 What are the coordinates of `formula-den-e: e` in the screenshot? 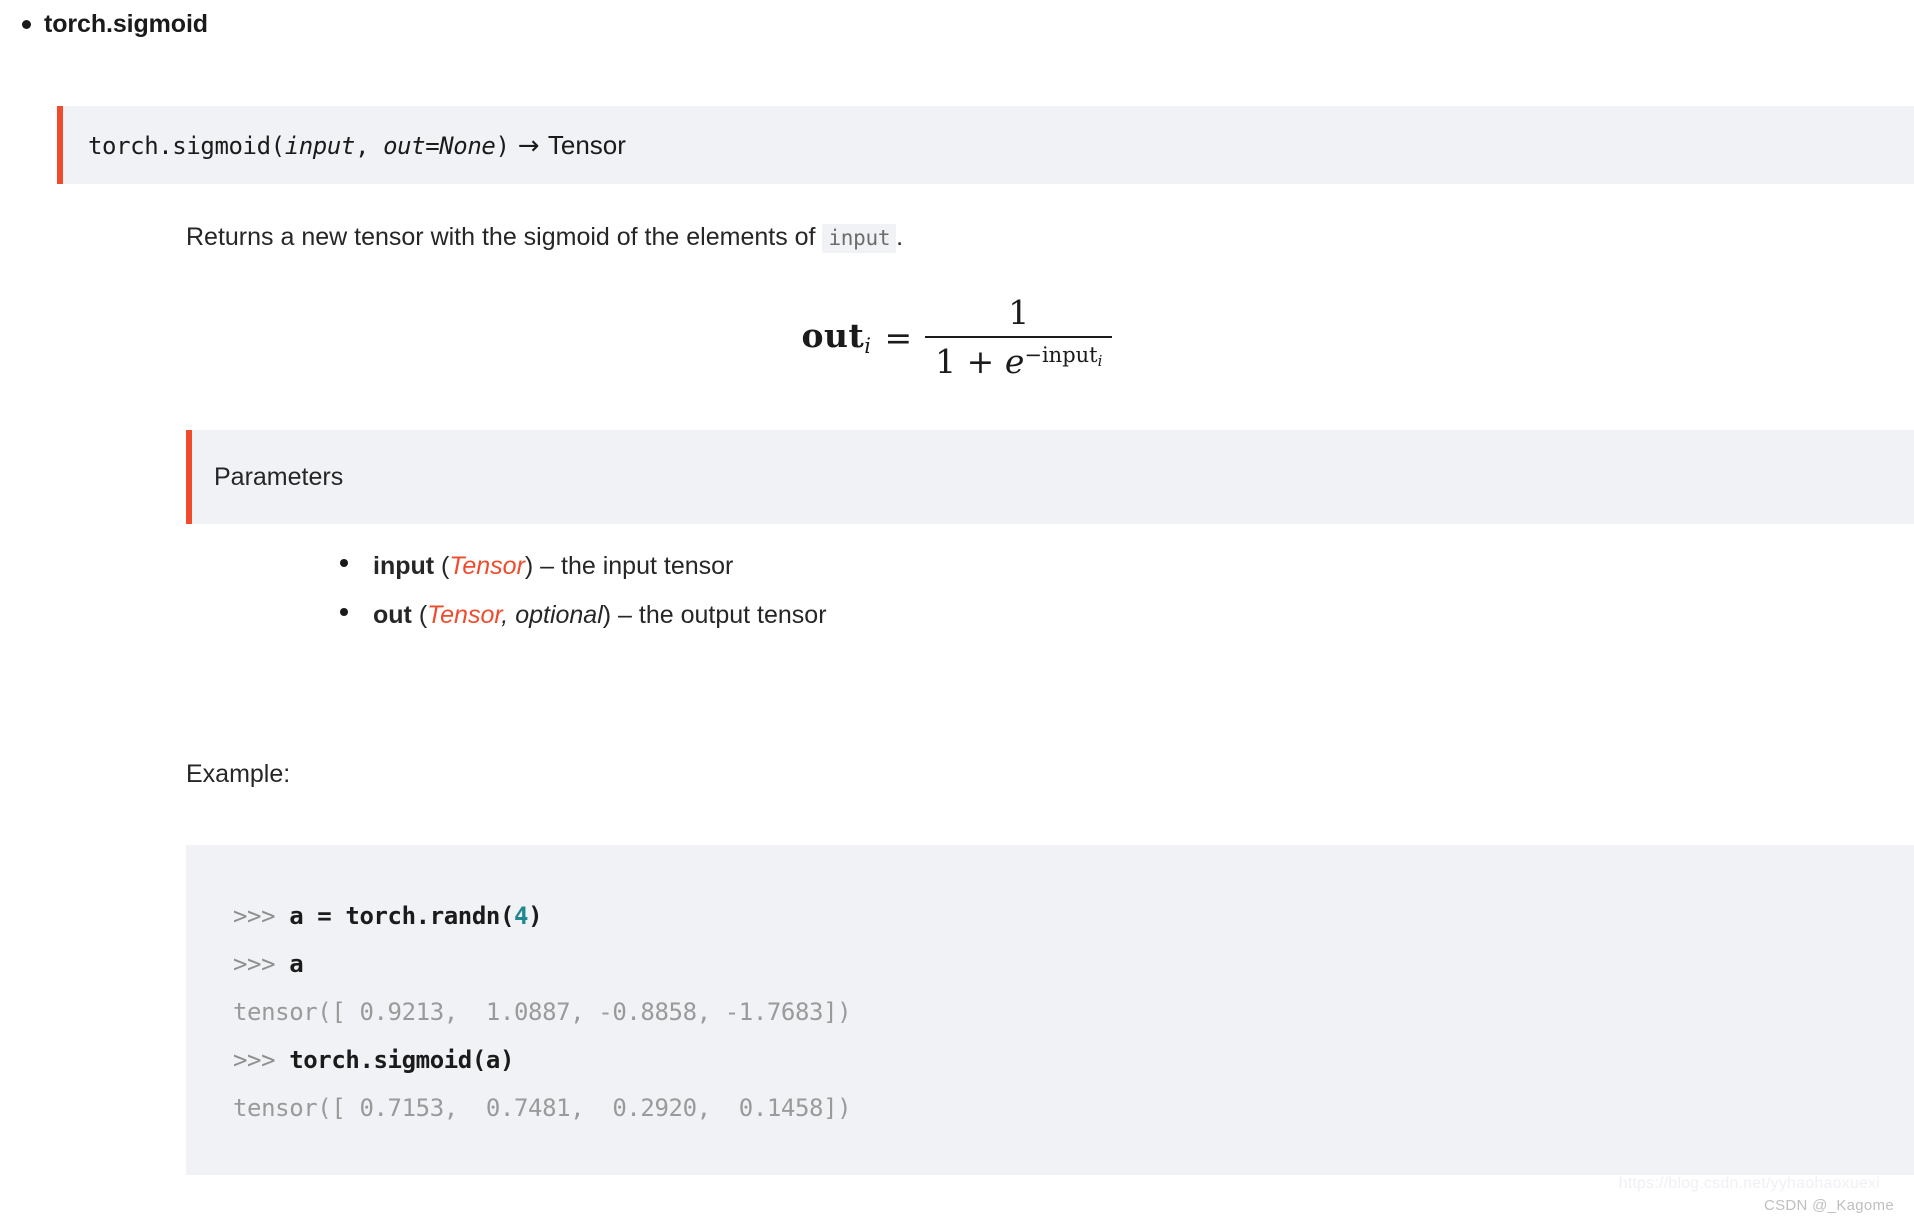 It's located at (1014, 361).